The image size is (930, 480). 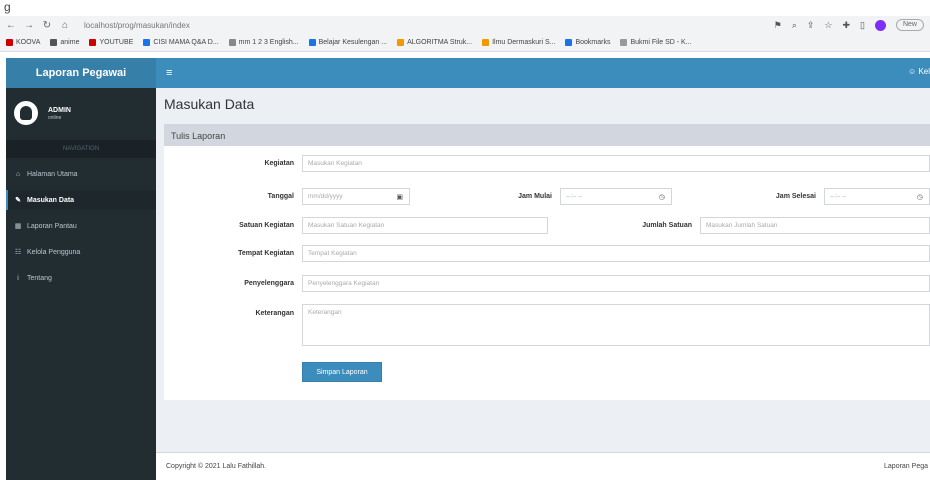 What do you see at coordinates (116, 42) in the screenshot?
I see `bookmark-label: YOUTUBE` at bounding box center [116, 42].